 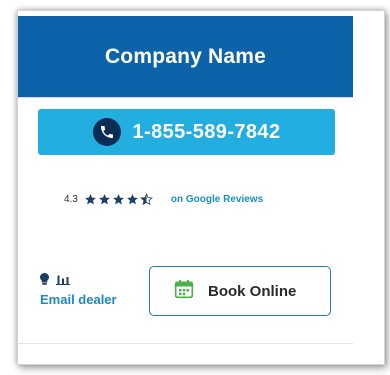 I want to click on company-name: Company Name, so click(x=185, y=56).